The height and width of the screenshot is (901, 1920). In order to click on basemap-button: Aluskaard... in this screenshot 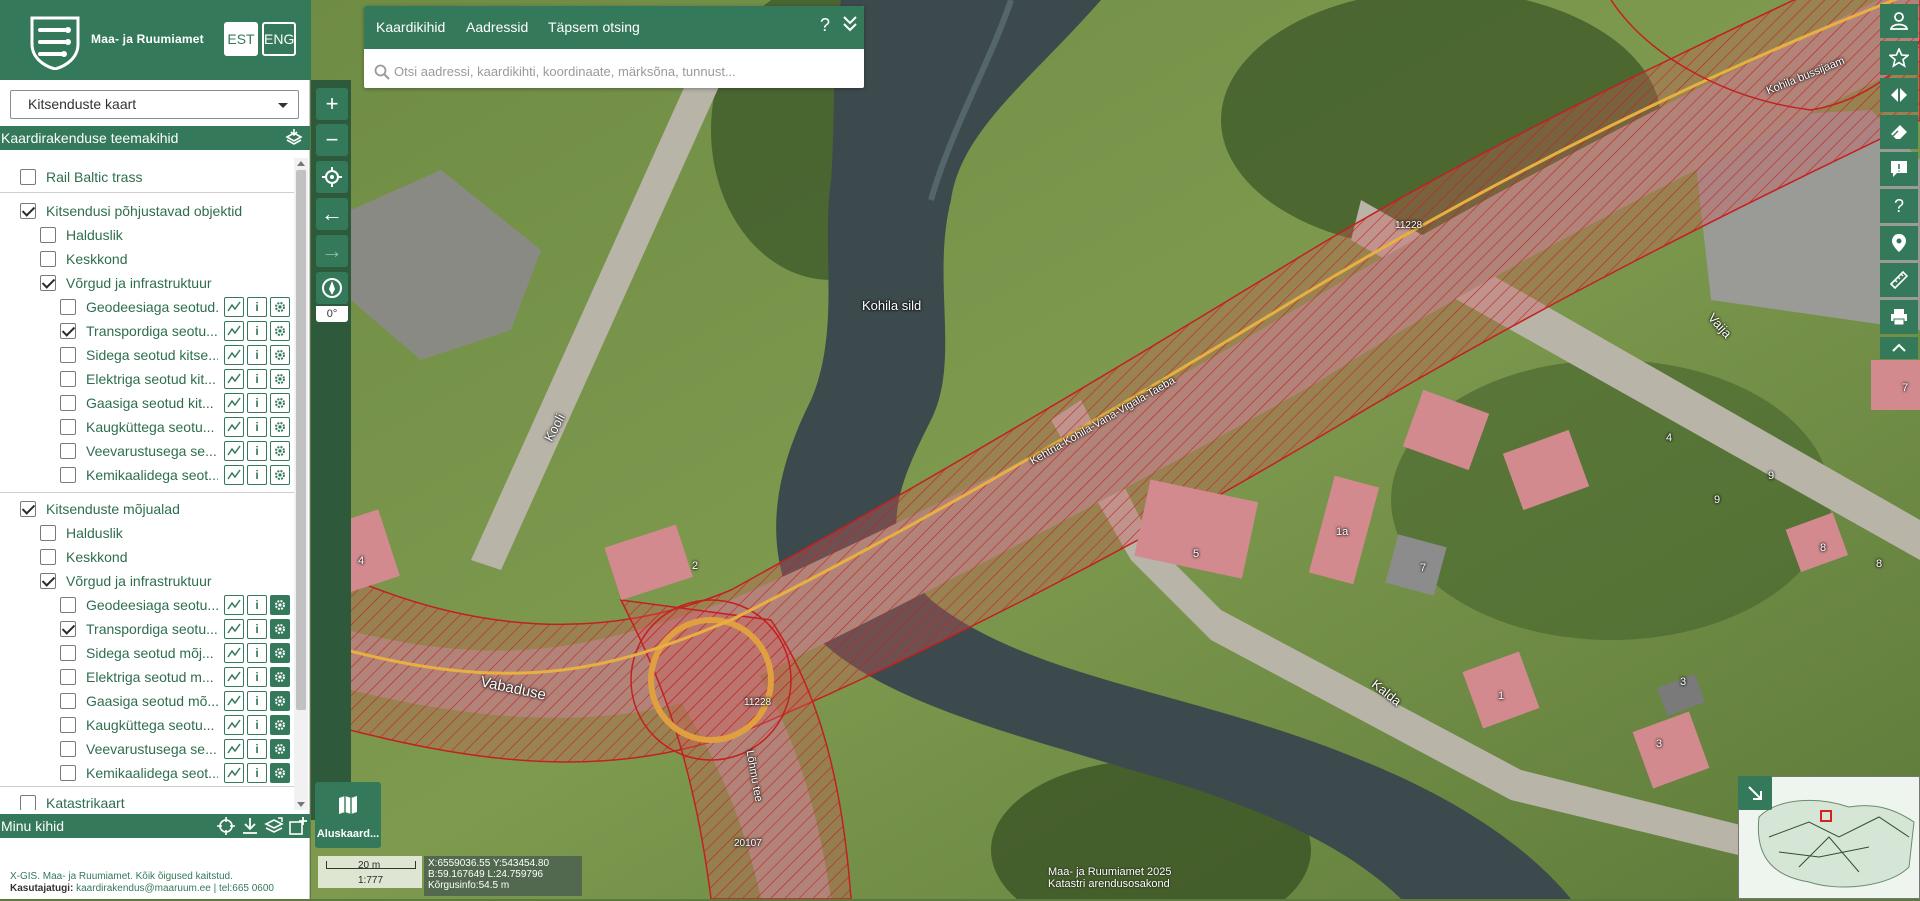, I will do `click(348, 815)`.